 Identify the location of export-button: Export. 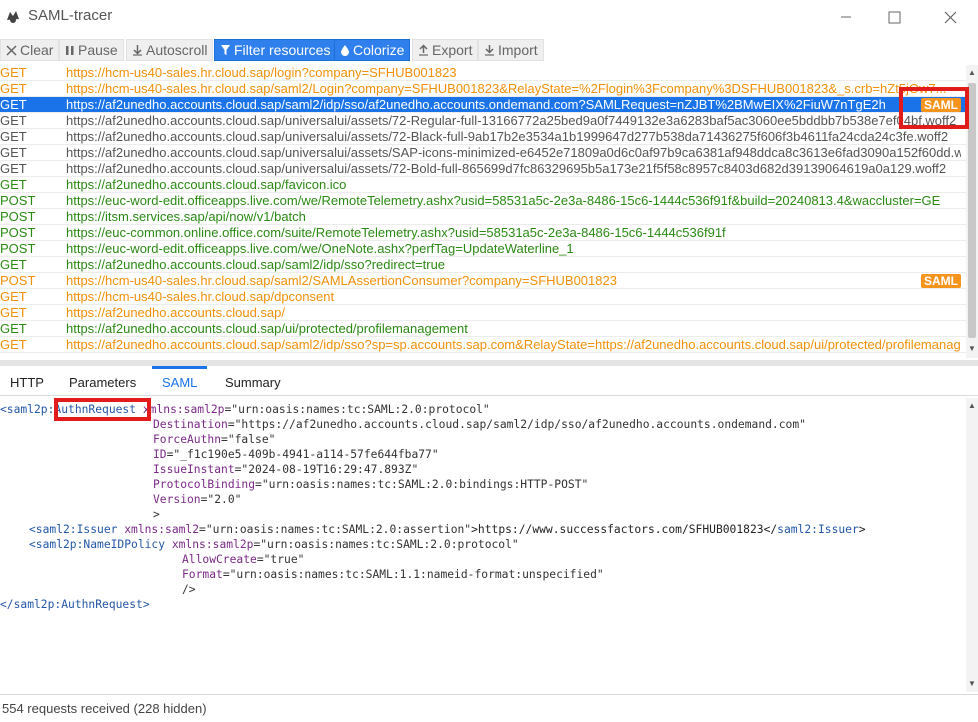
(445, 50).